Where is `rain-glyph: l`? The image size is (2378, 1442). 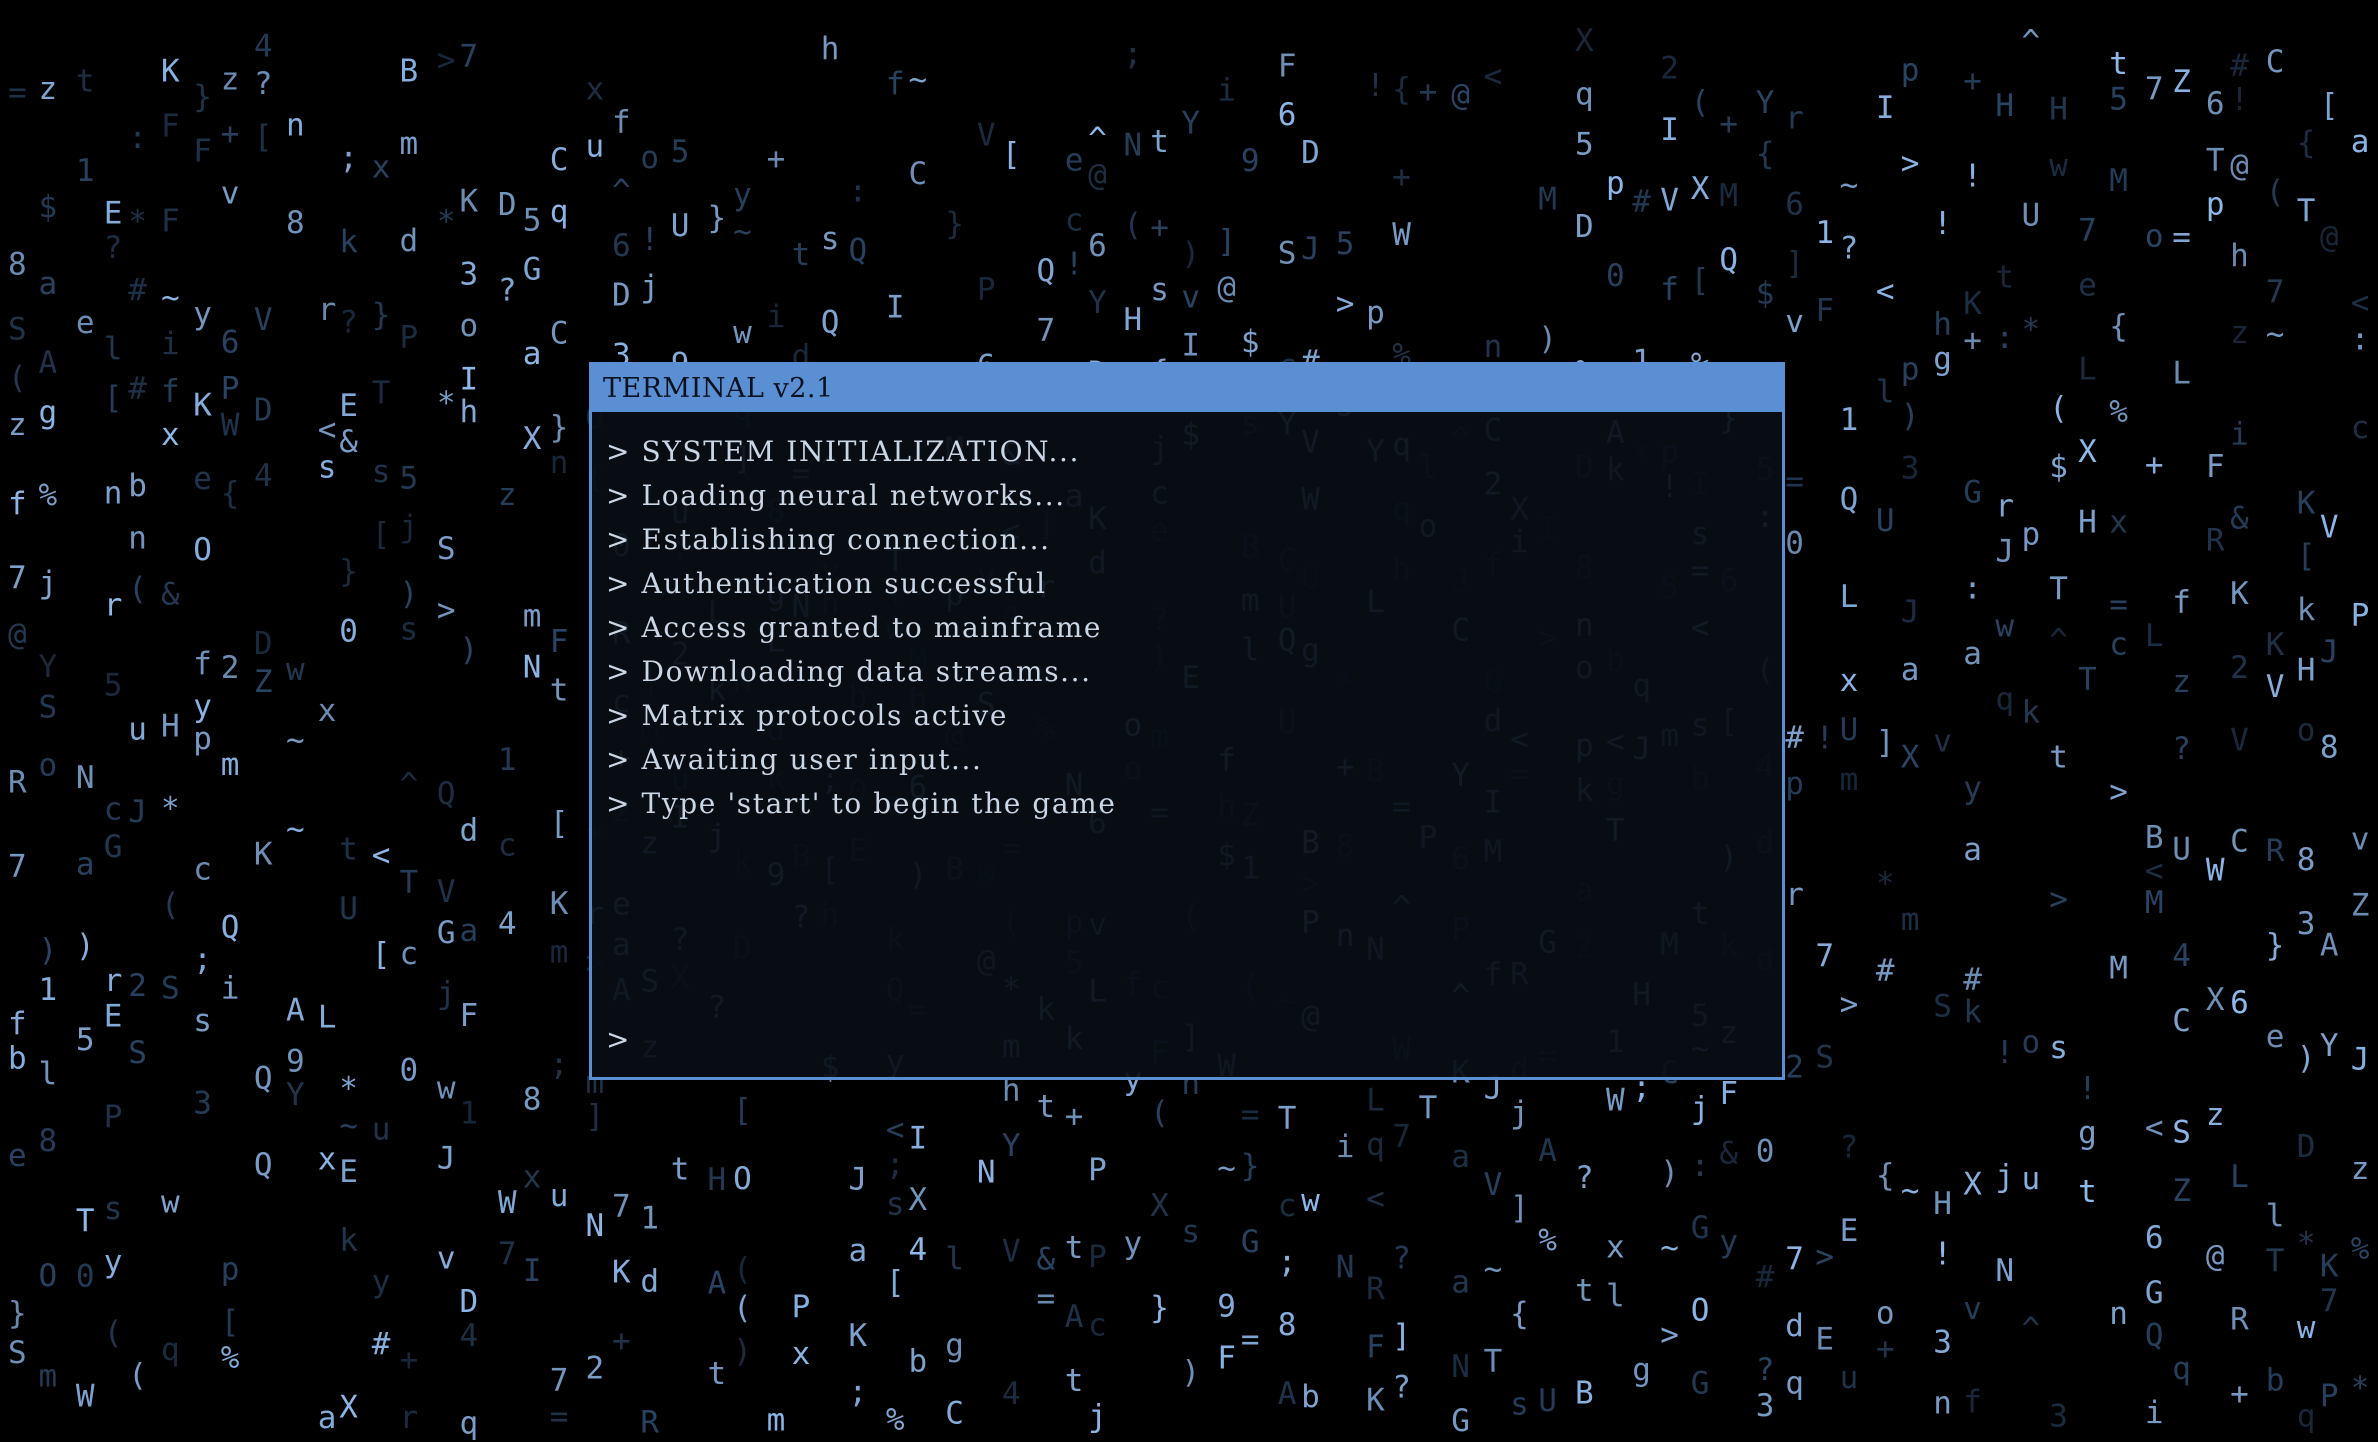 rain-glyph: l is located at coordinates (48, 1074).